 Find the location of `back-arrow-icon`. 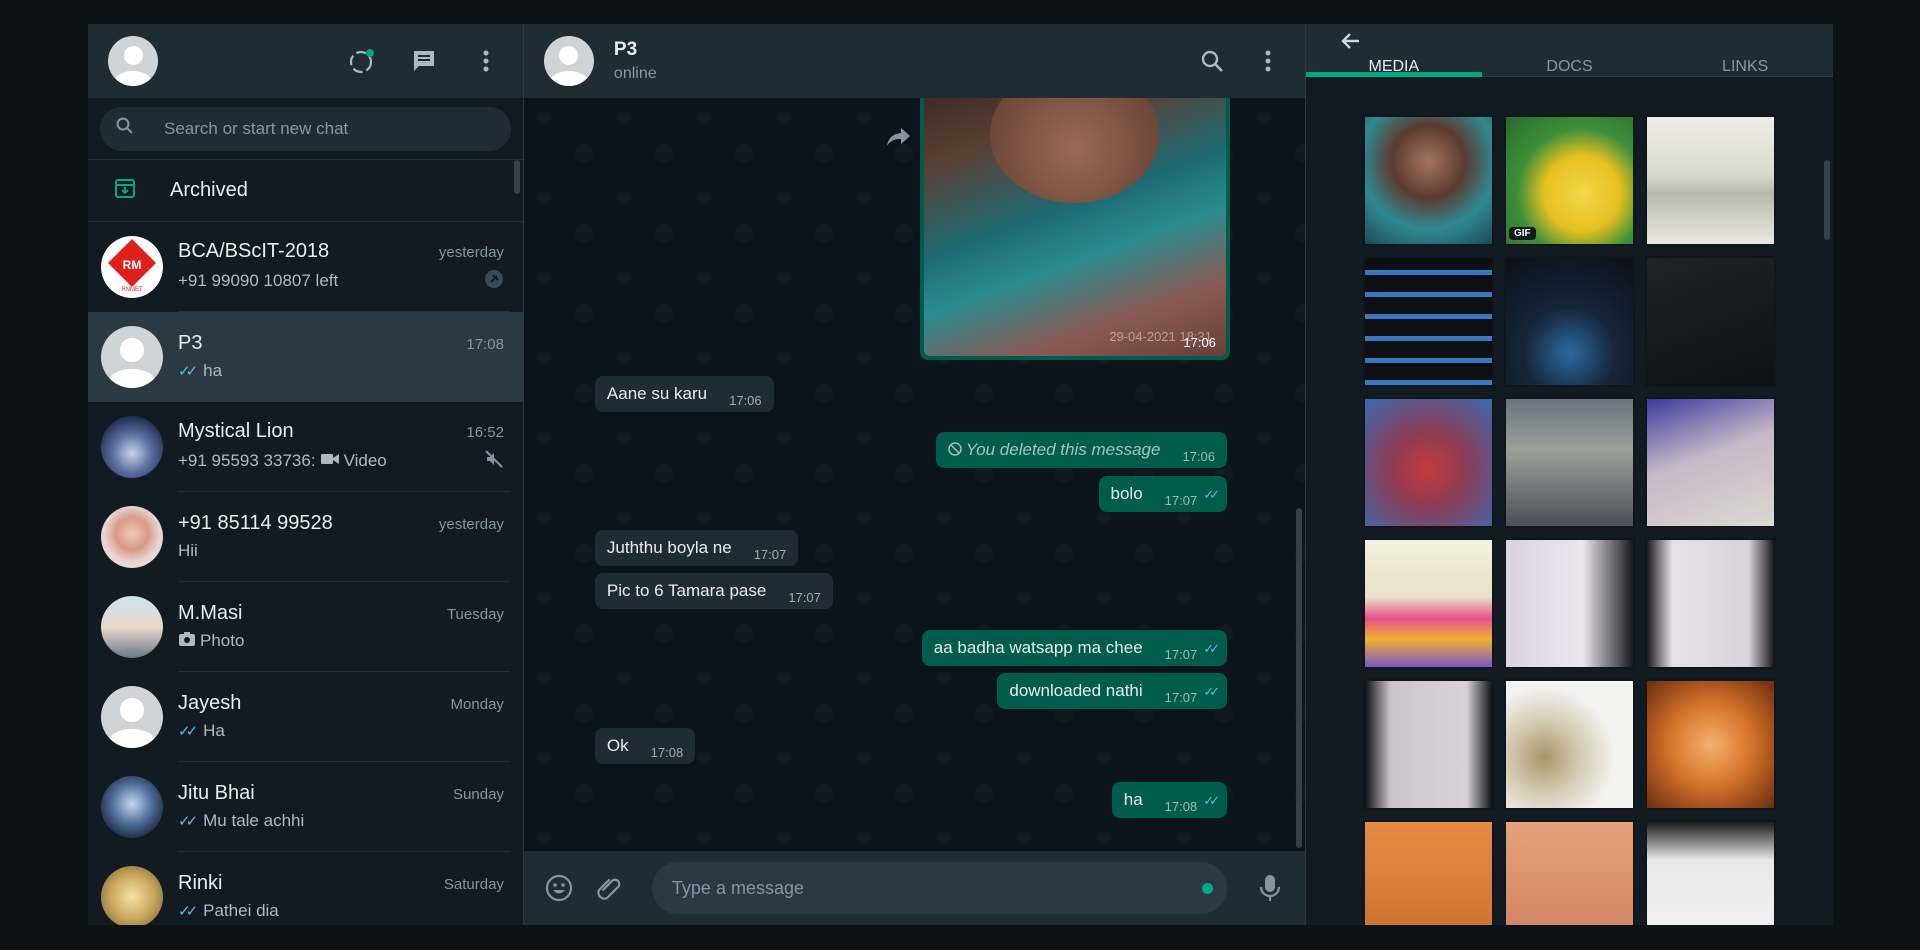

back-arrow-icon is located at coordinates (1351, 41).